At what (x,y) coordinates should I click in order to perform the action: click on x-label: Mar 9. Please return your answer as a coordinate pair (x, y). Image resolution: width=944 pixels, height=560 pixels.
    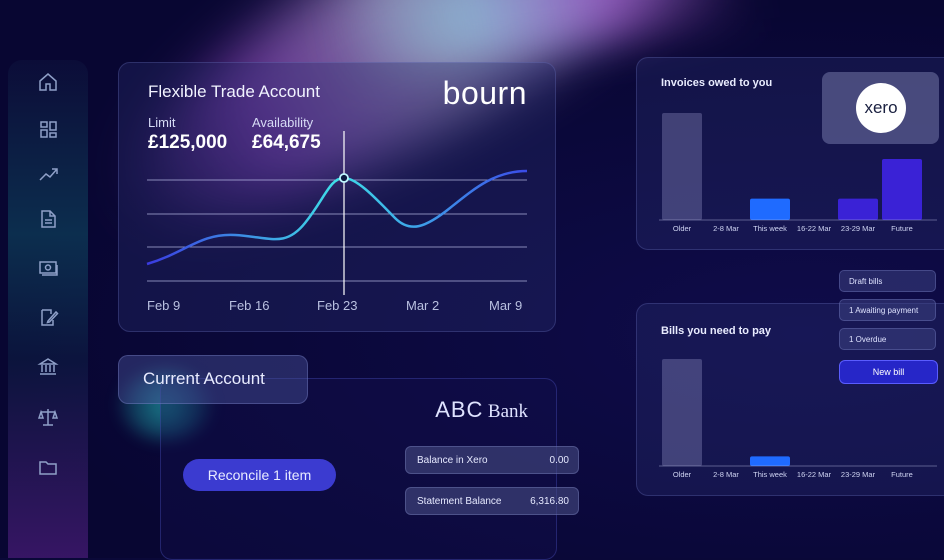
    Looking at the image, I should click on (506, 305).